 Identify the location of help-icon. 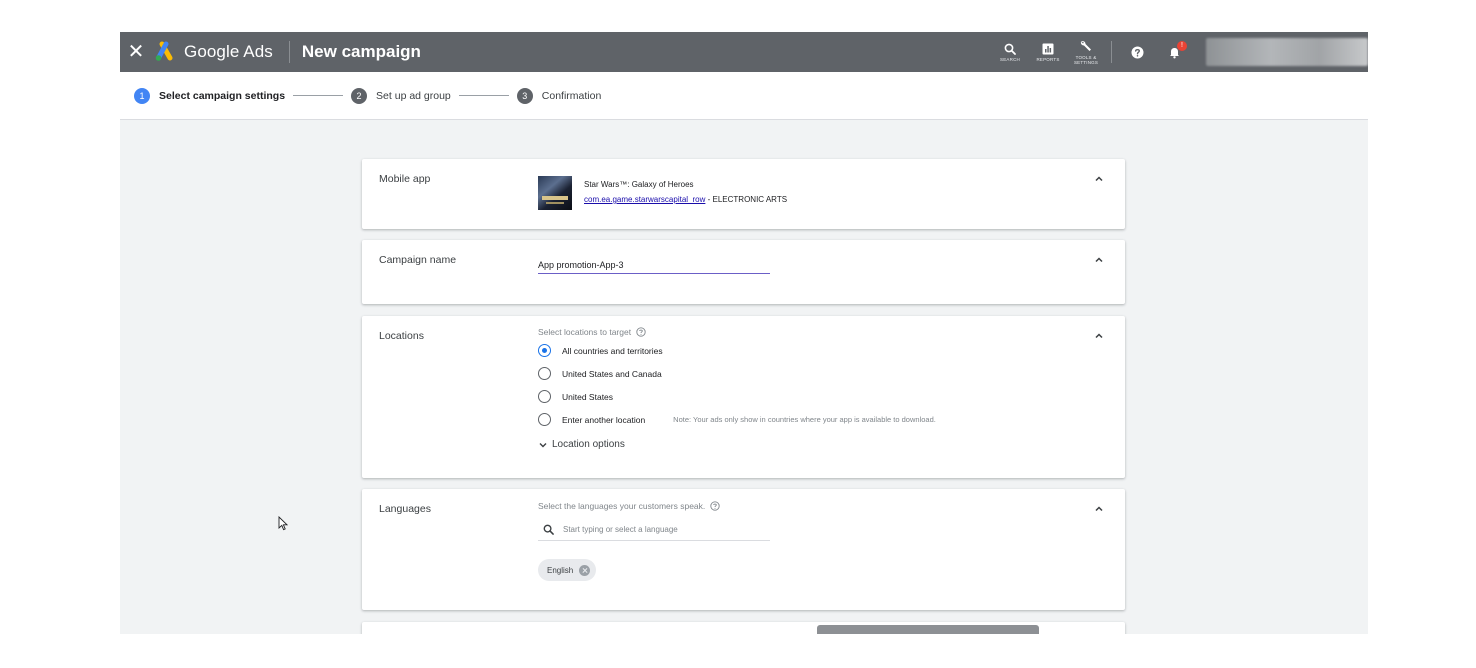
(1137, 52).